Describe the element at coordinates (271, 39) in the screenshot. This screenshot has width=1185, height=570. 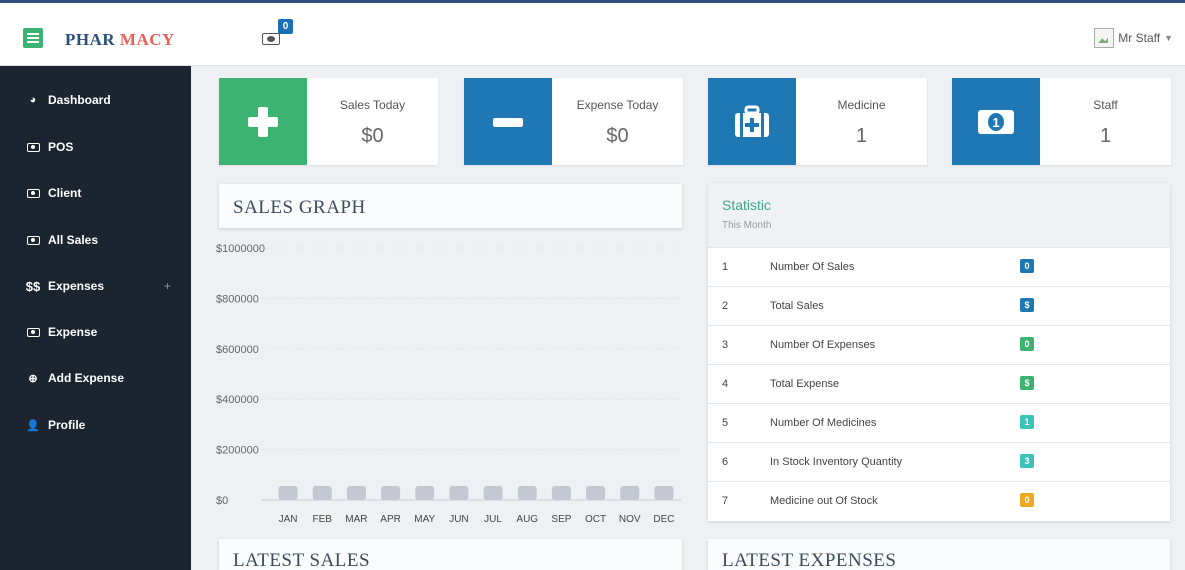
I see `pos-cart-icon` at that location.